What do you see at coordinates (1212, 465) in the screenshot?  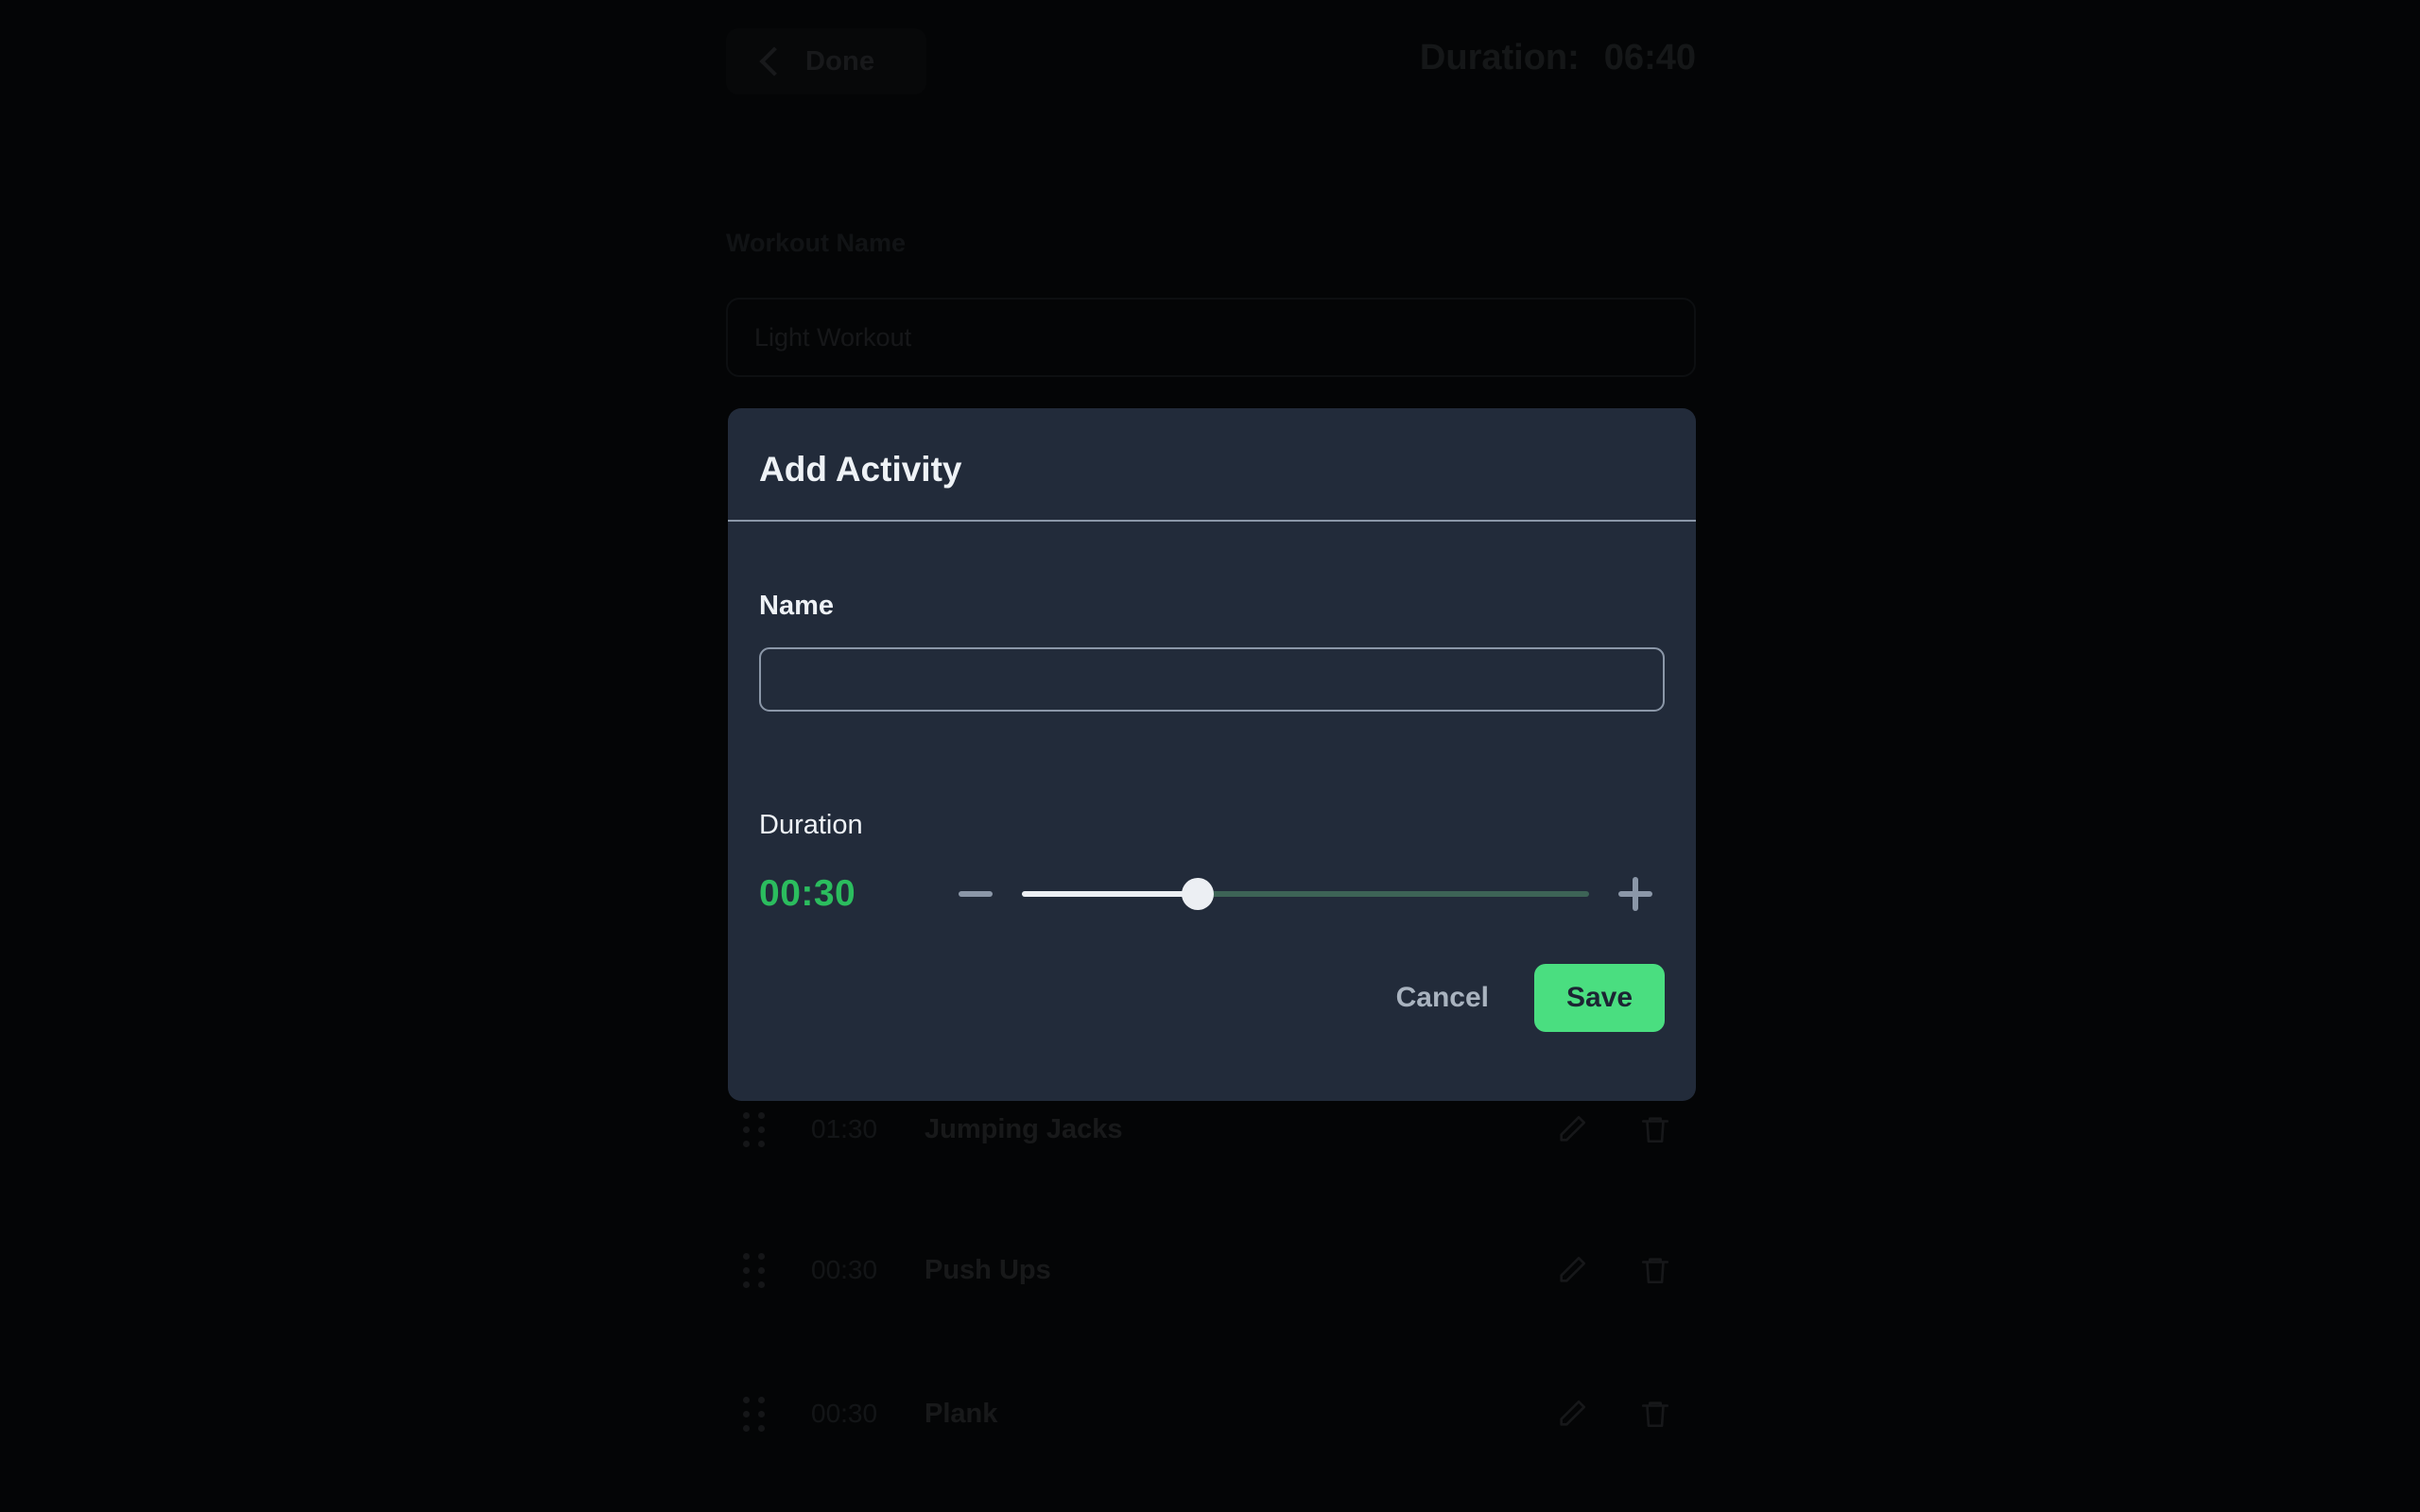 I see `dialog-header: Add Activity` at bounding box center [1212, 465].